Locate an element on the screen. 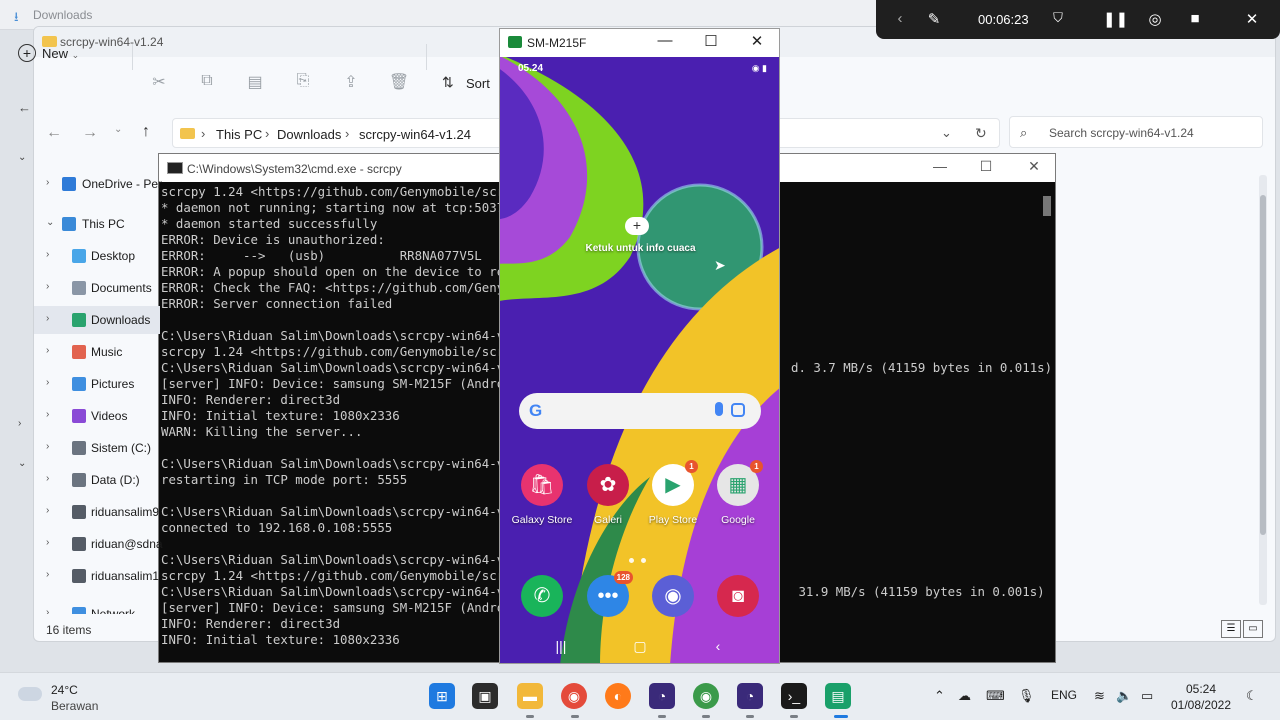 The width and height of the screenshot is (1280, 720). weather-add-icon: + is located at coordinates (637, 226).